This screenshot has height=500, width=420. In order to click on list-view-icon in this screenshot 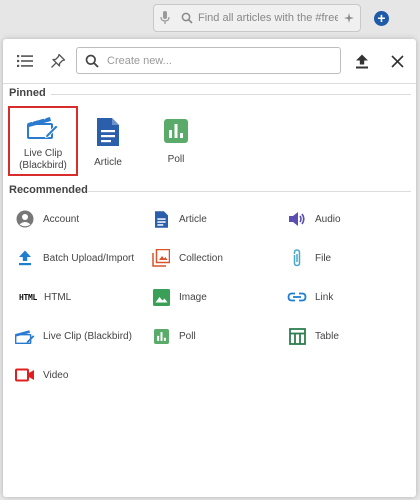, I will do `click(25, 61)`.